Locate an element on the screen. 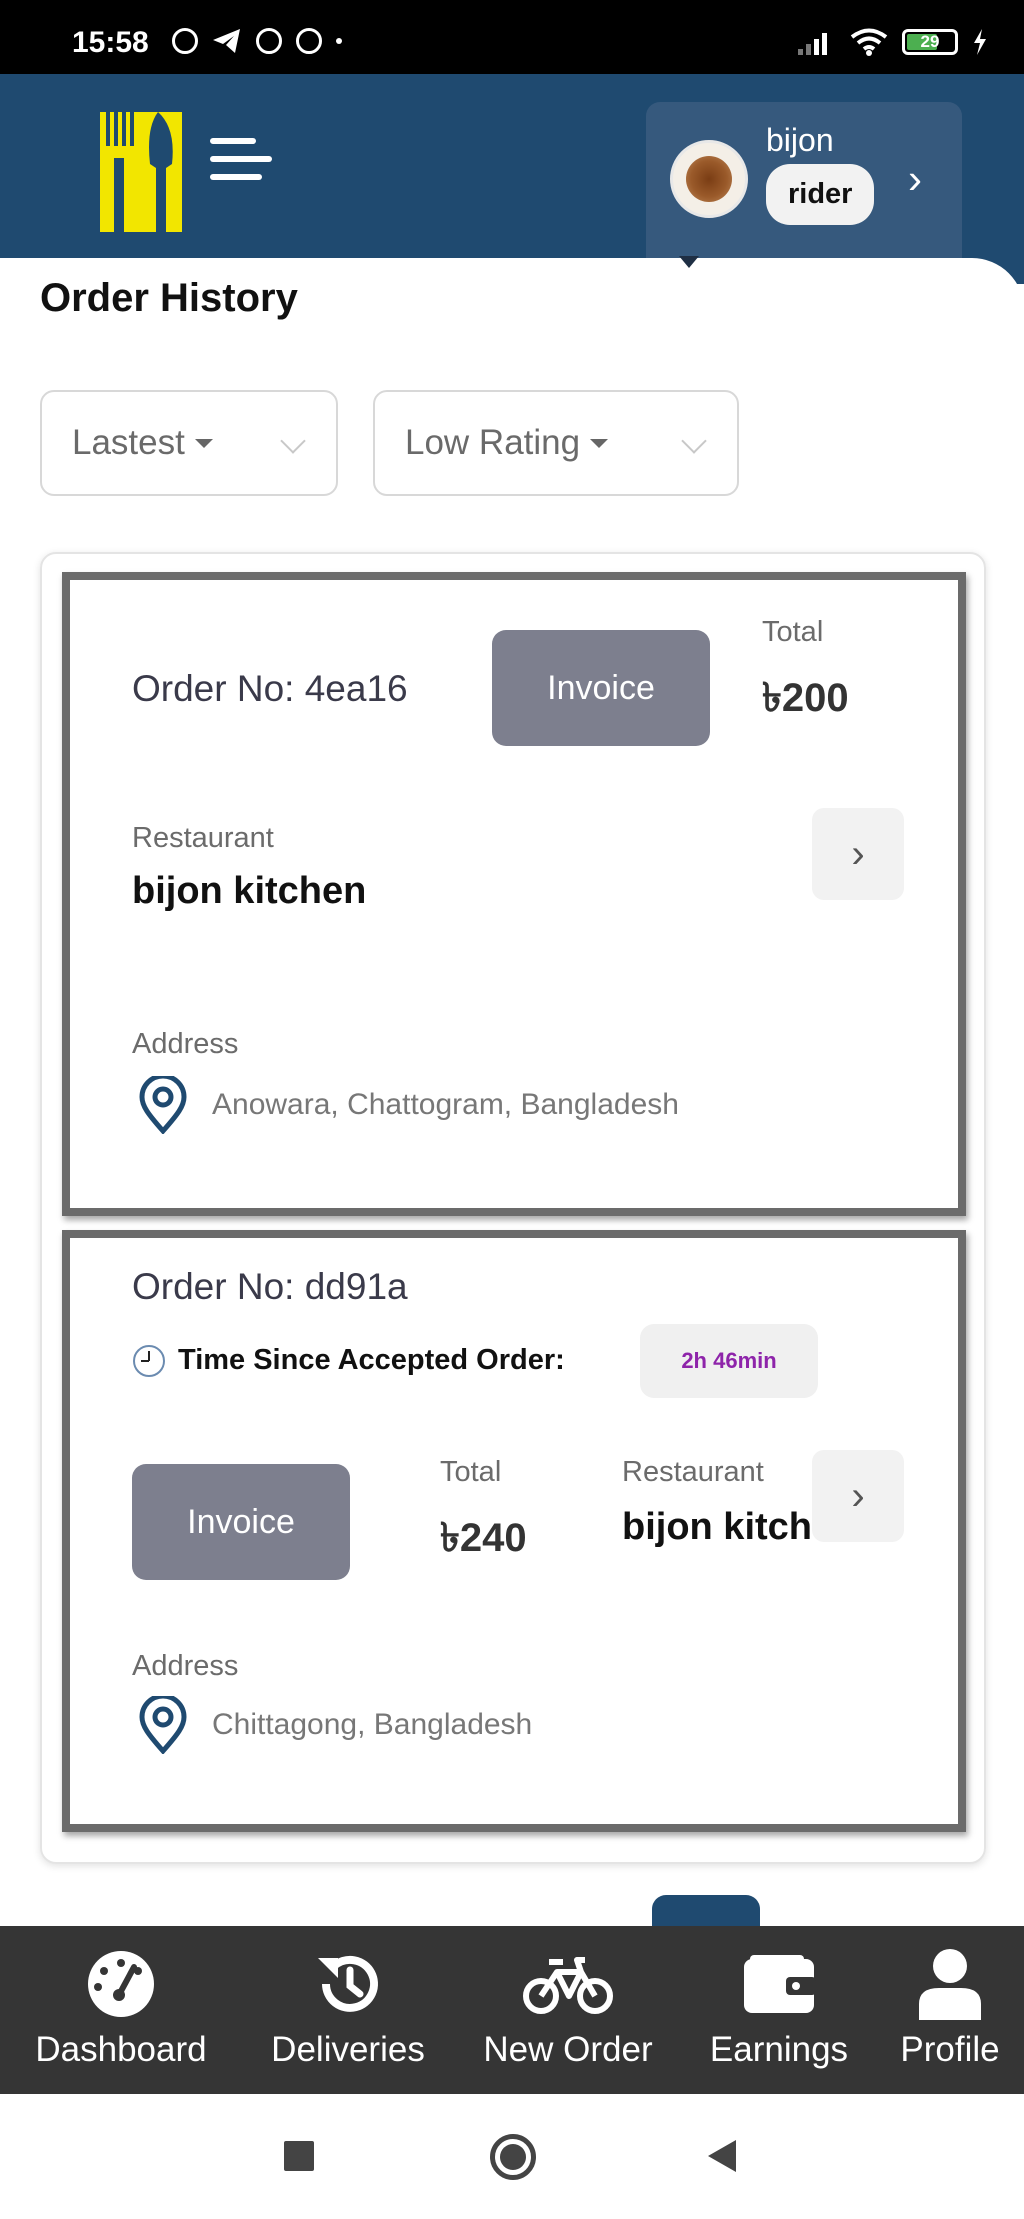 The width and height of the screenshot is (1024, 2219). battery-level: 29 is located at coordinates (930, 41).